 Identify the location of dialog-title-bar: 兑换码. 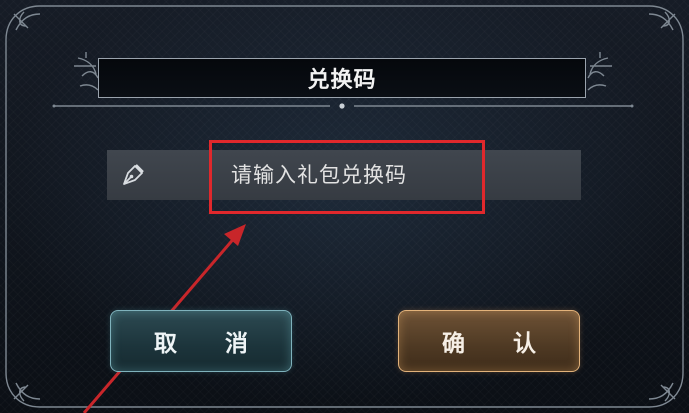
(342, 78).